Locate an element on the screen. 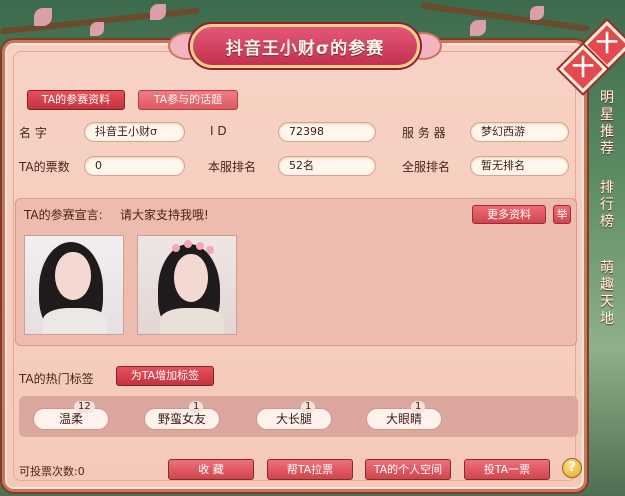 The height and width of the screenshot is (496, 625). name-field: 抖音王小财σ is located at coordinates (134, 132).